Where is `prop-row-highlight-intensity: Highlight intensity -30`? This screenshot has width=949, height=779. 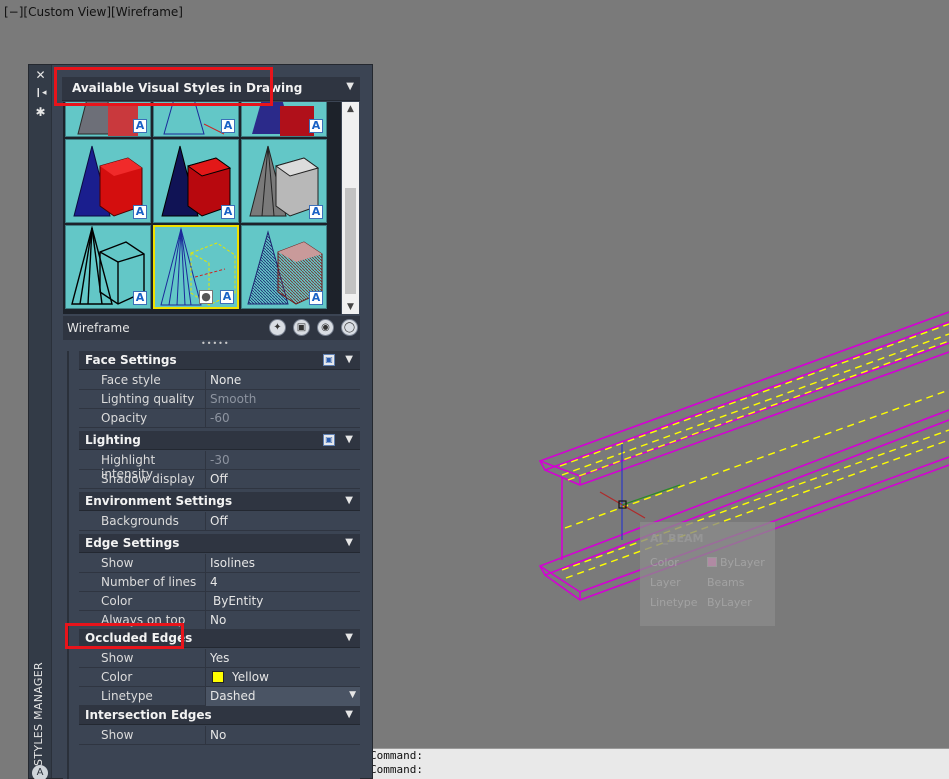
prop-row-highlight-intensity: Highlight intensity -30 is located at coordinates (219, 466).